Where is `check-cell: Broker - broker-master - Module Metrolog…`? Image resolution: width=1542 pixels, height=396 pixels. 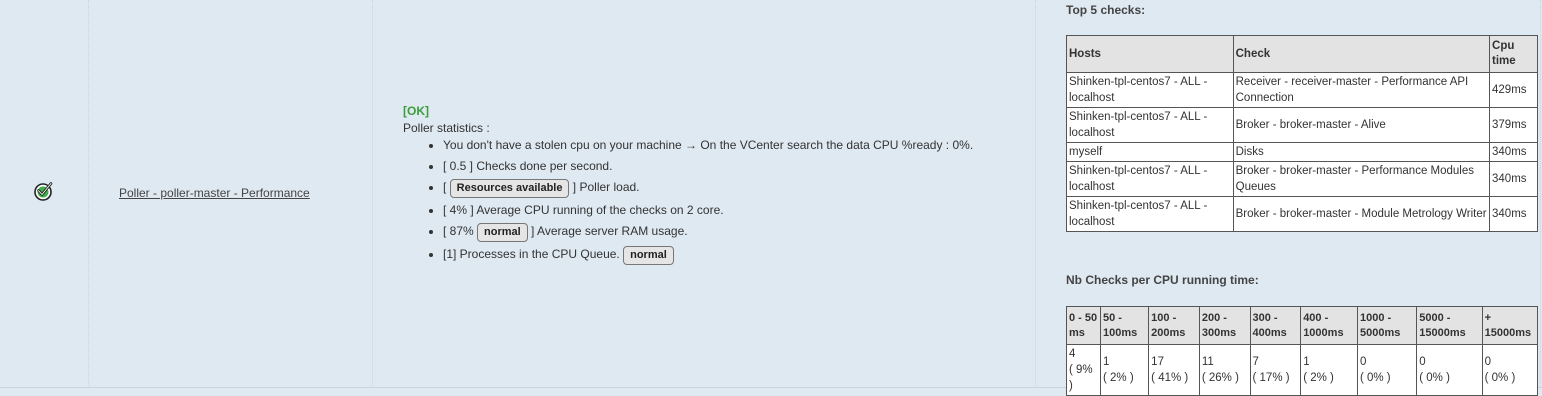
check-cell: Broker - broker-master - Module Metrolog… is located at coordinates (1361, 214).